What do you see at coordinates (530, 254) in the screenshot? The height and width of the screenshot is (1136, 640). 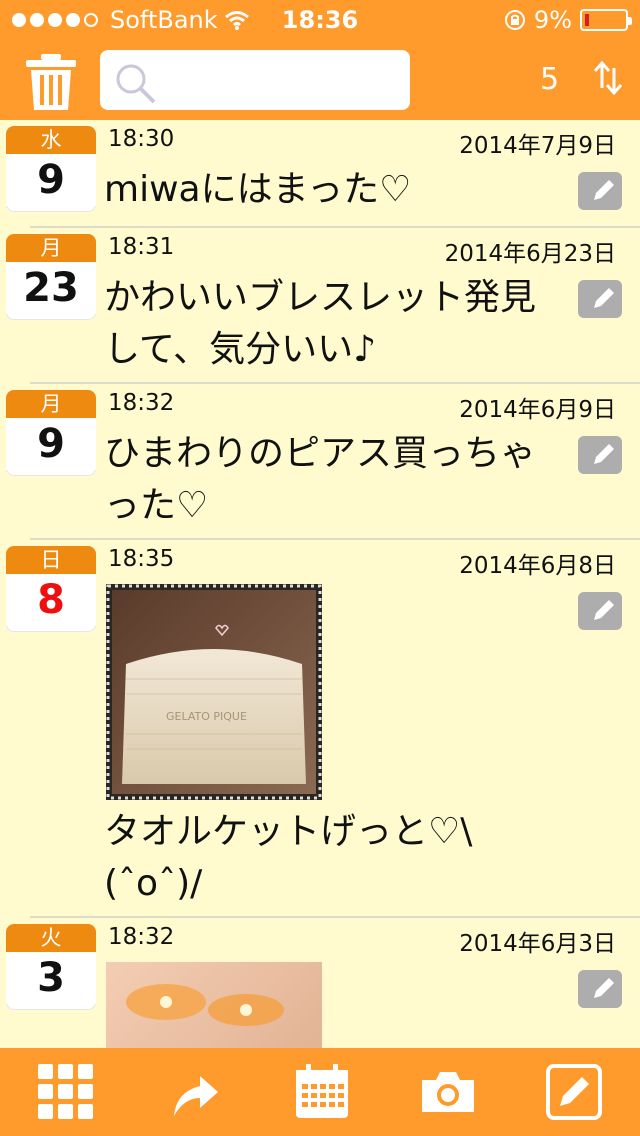 I see `entry-date: 2014年6月23日` at bounding box center [530, 254].